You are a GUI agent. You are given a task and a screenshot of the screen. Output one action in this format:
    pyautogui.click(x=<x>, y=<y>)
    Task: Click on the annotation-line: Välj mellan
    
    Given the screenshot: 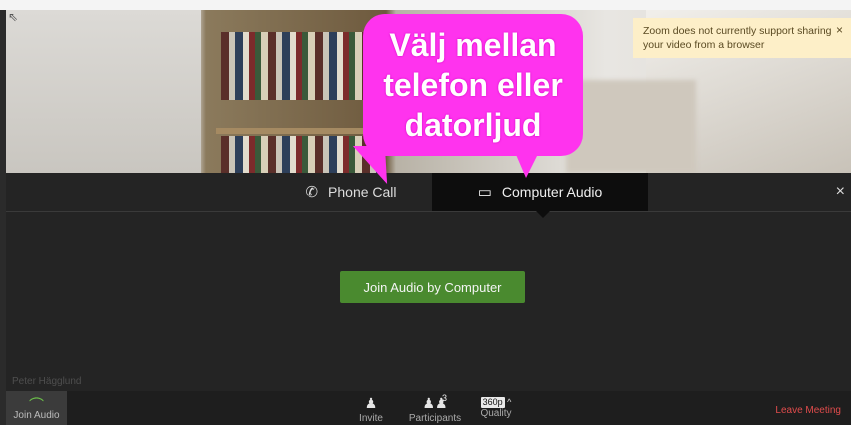 What is the action you would take?
    pyautogui.click(x=473, y=45)
    